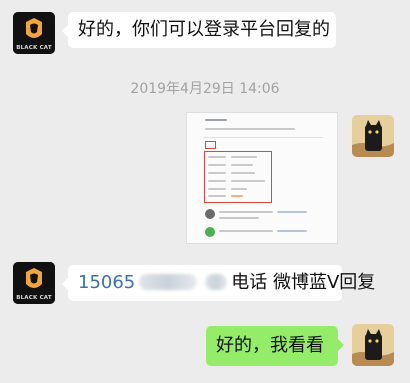  Describe the element at coordinates (270, 345) in the screenshot. I see `message-text: 好的，我看看` at that location.